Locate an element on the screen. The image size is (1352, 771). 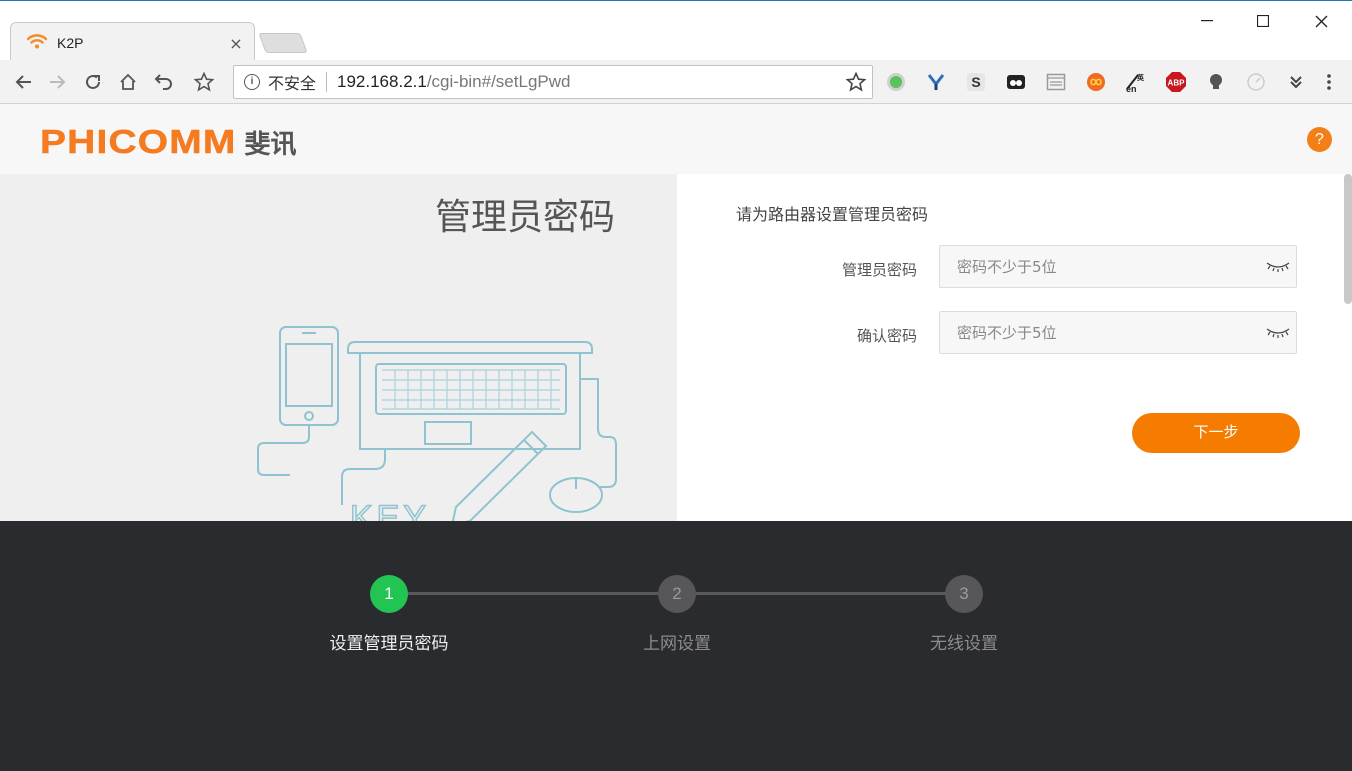
step-1-indicator: 1 is located at coordinates (389, 594).